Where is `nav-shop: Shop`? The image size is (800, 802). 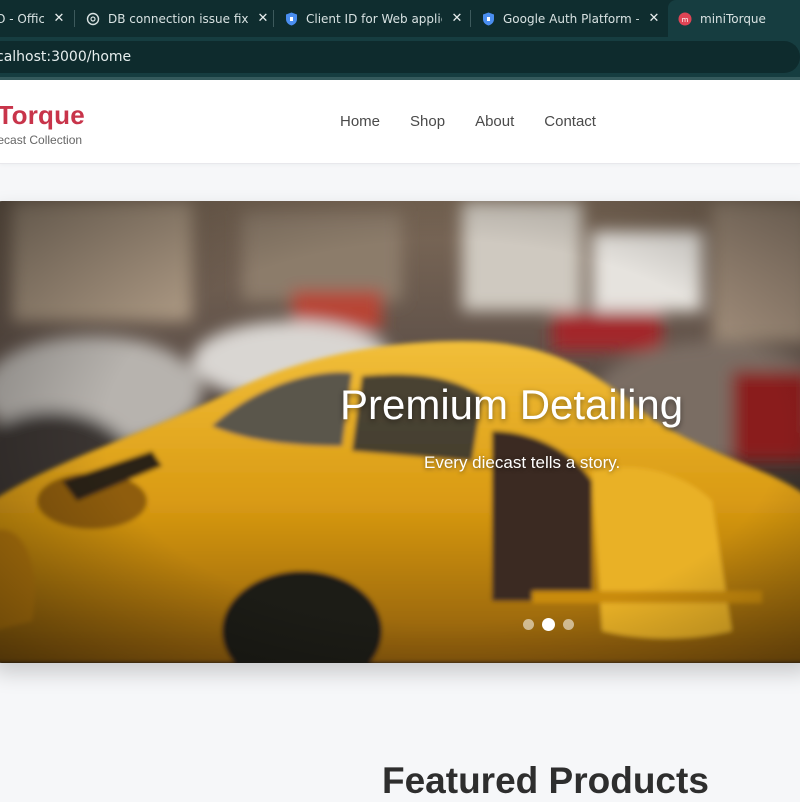 nav-shop: Shop is located at coordinates (427, 121).